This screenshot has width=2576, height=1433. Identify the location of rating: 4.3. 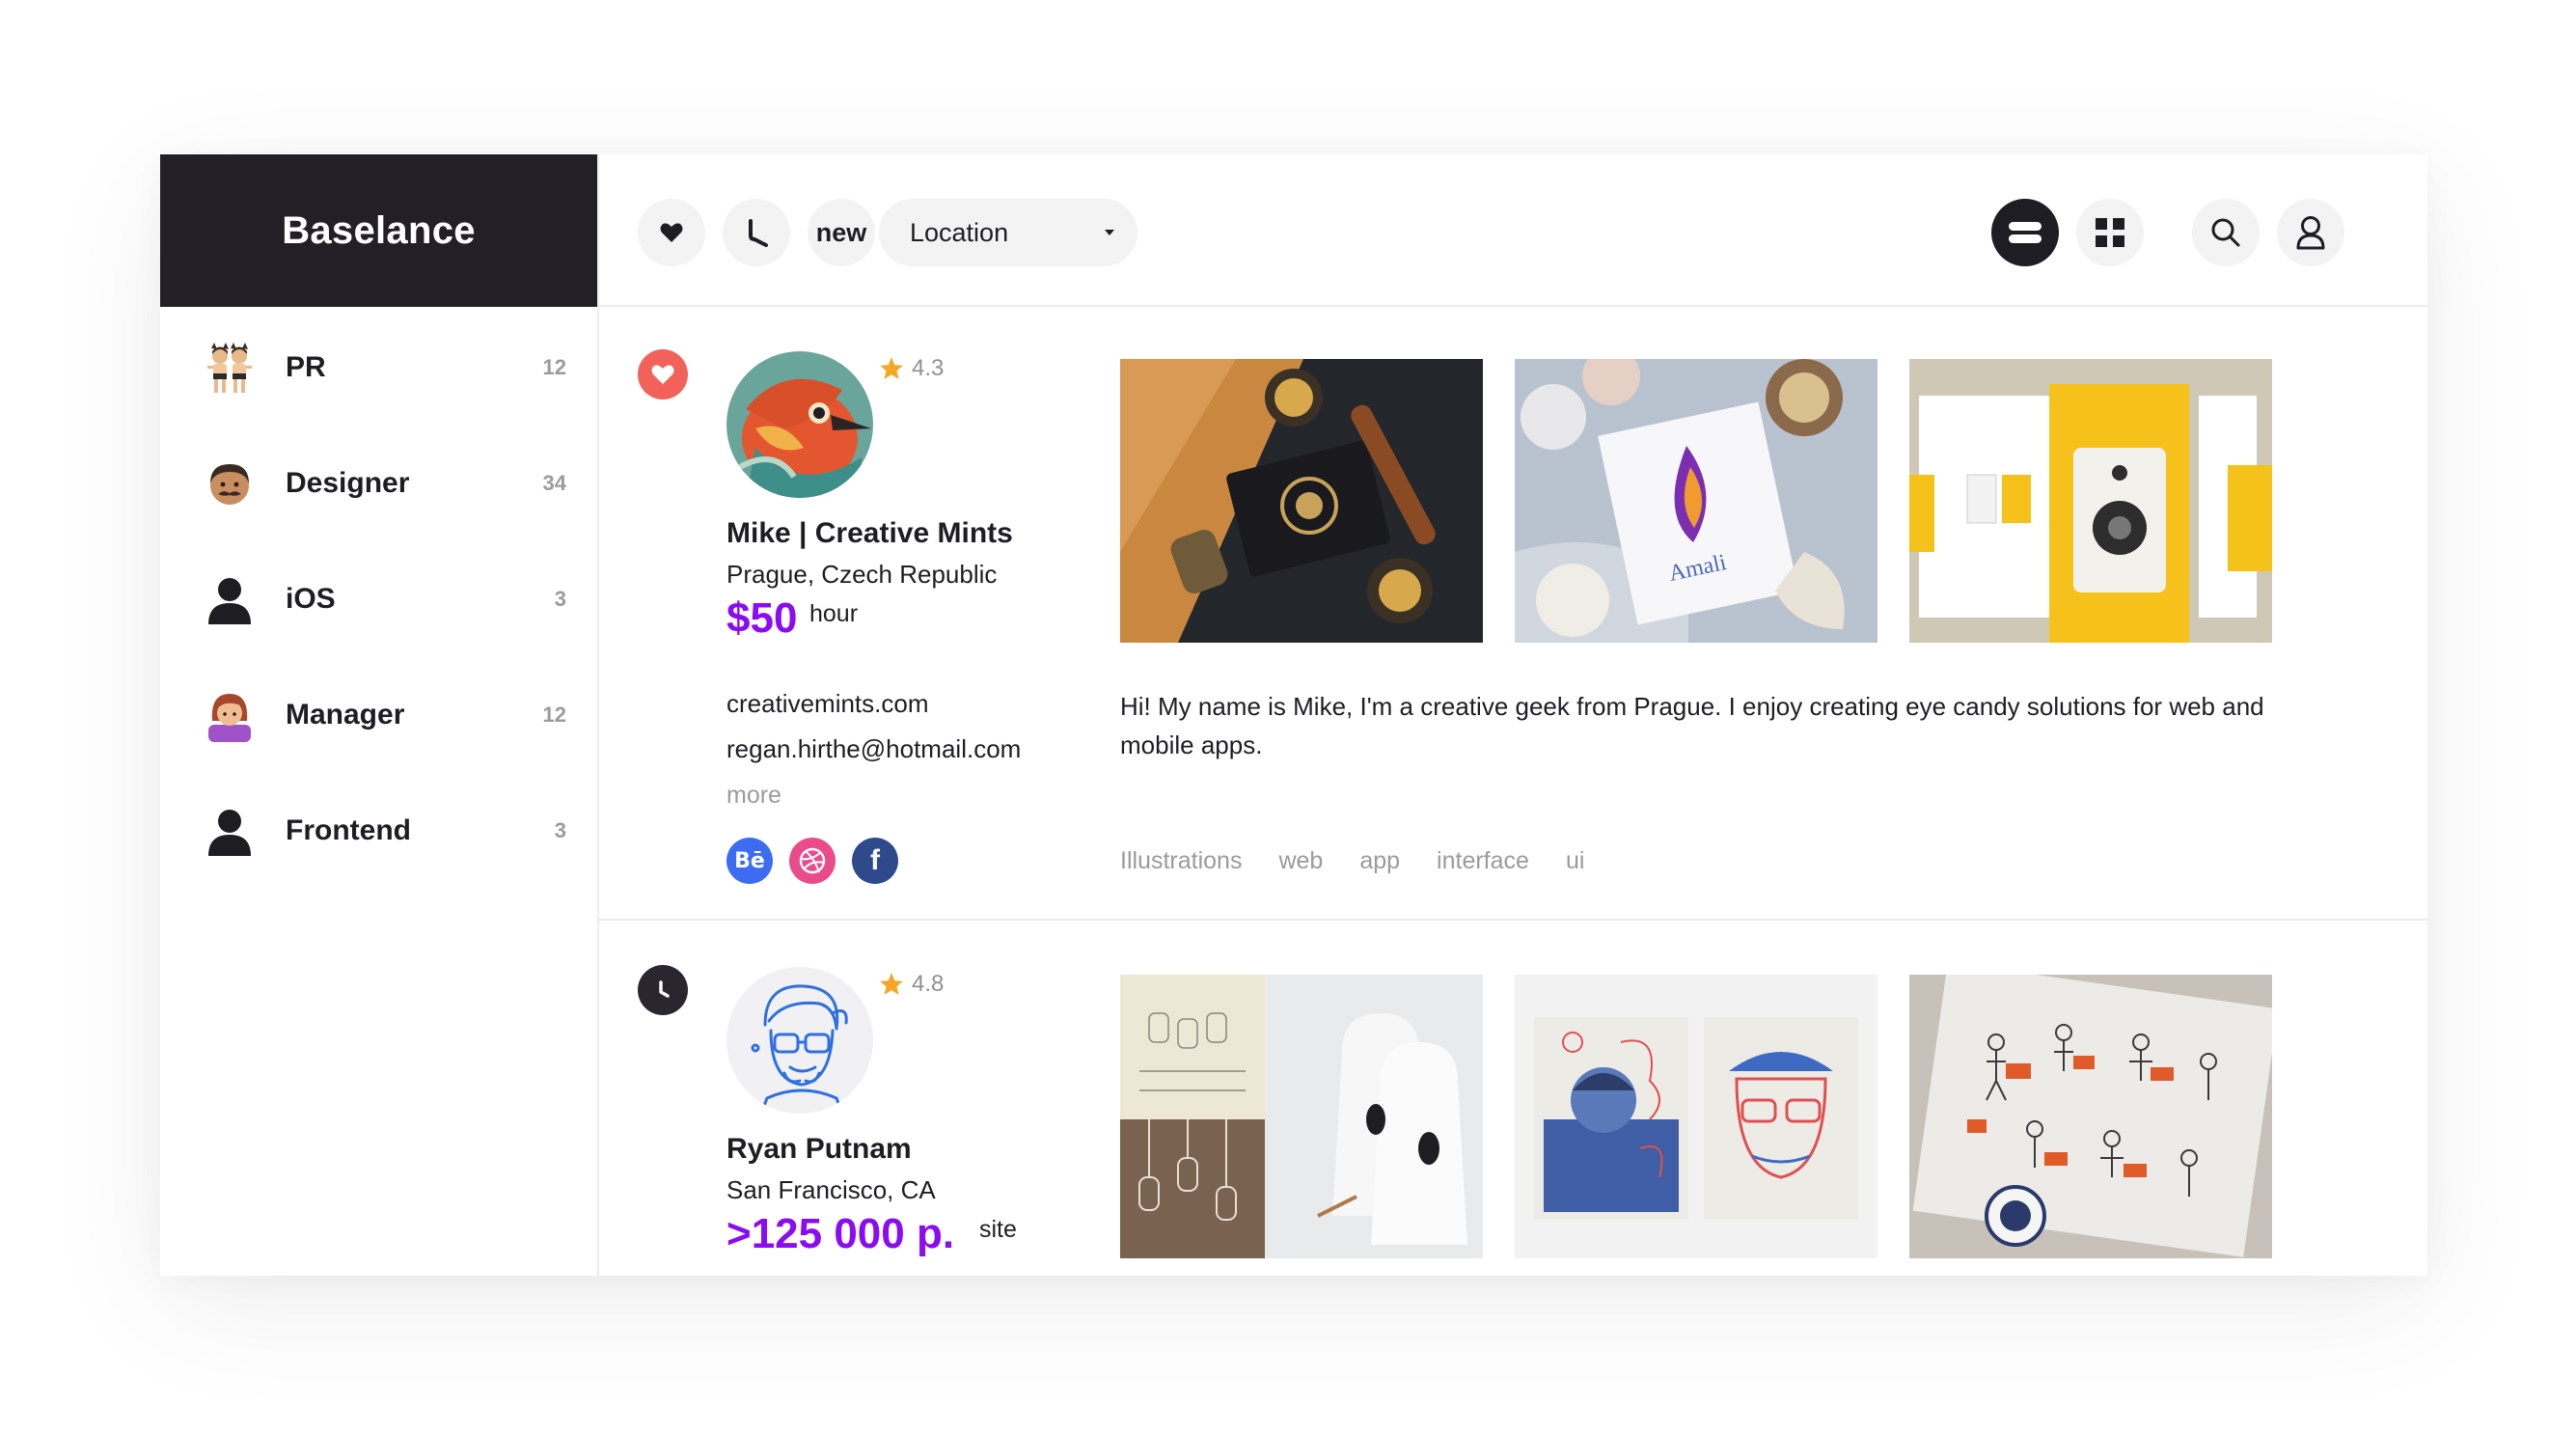
(911, 368).